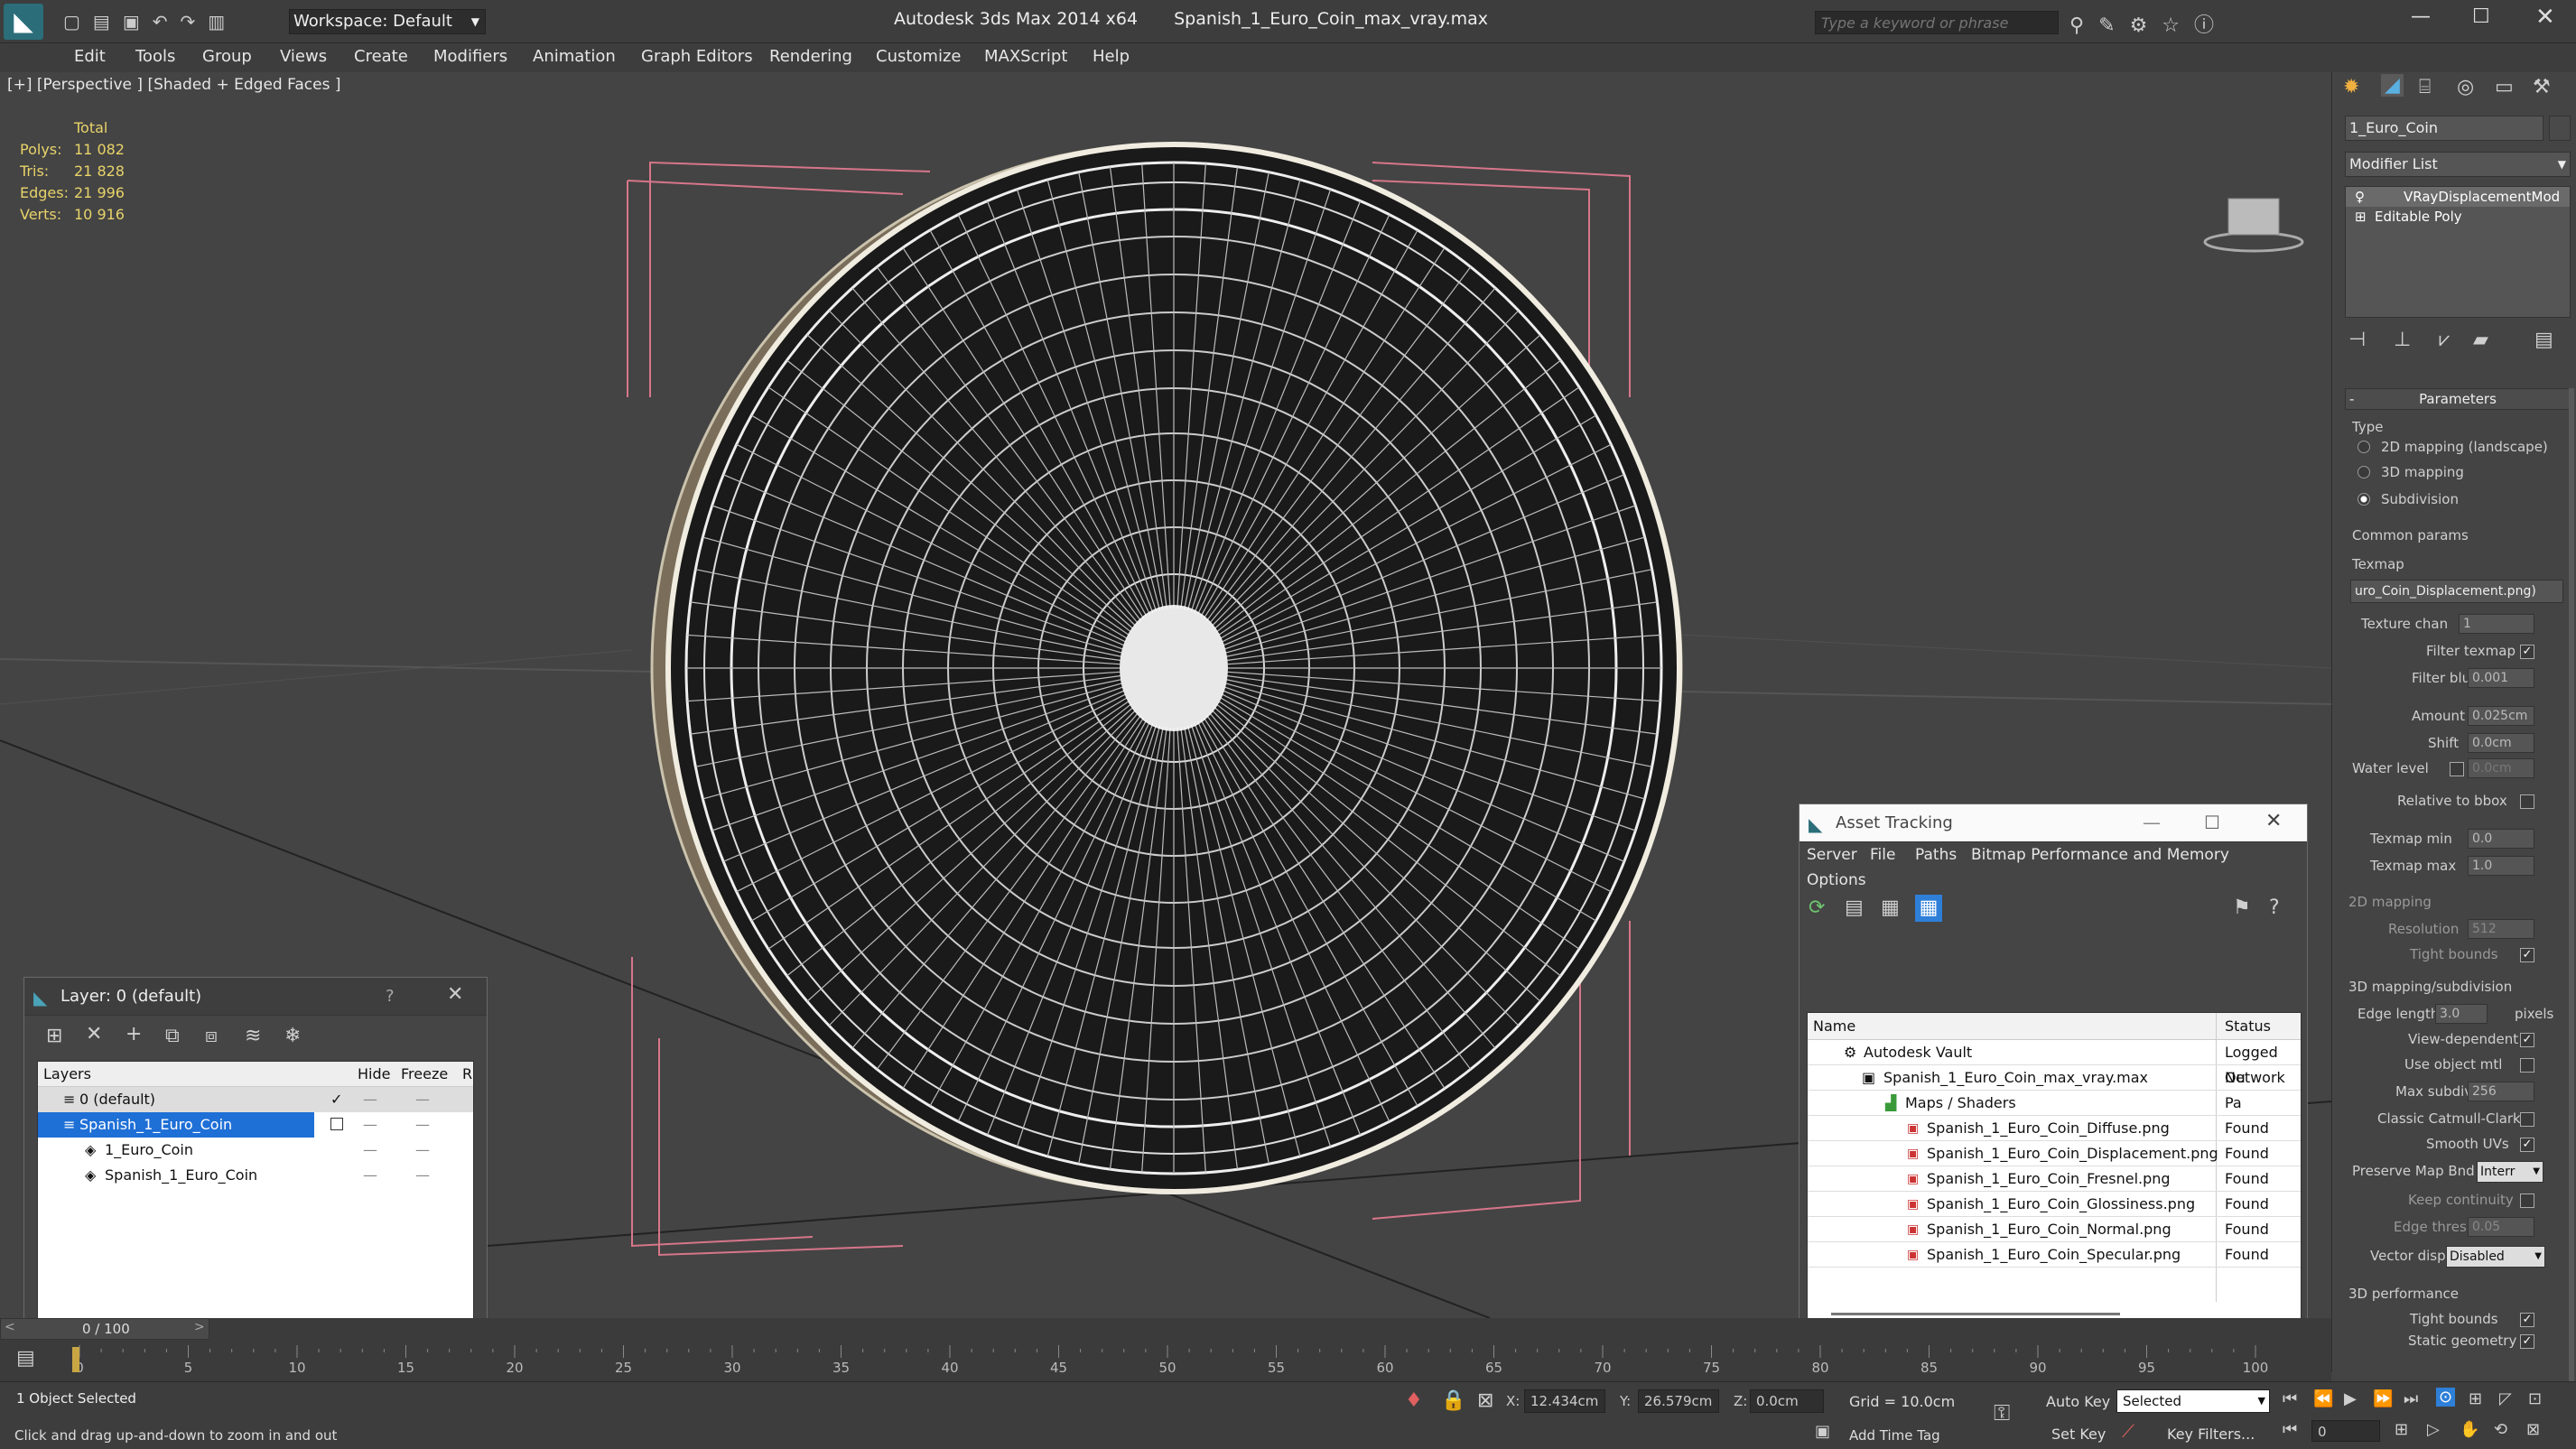 This screenshot has width=2576, height=1449. Describe the element at coordinates (2545, 17) in the screenshot. I see `close-button: ✕` at that location.